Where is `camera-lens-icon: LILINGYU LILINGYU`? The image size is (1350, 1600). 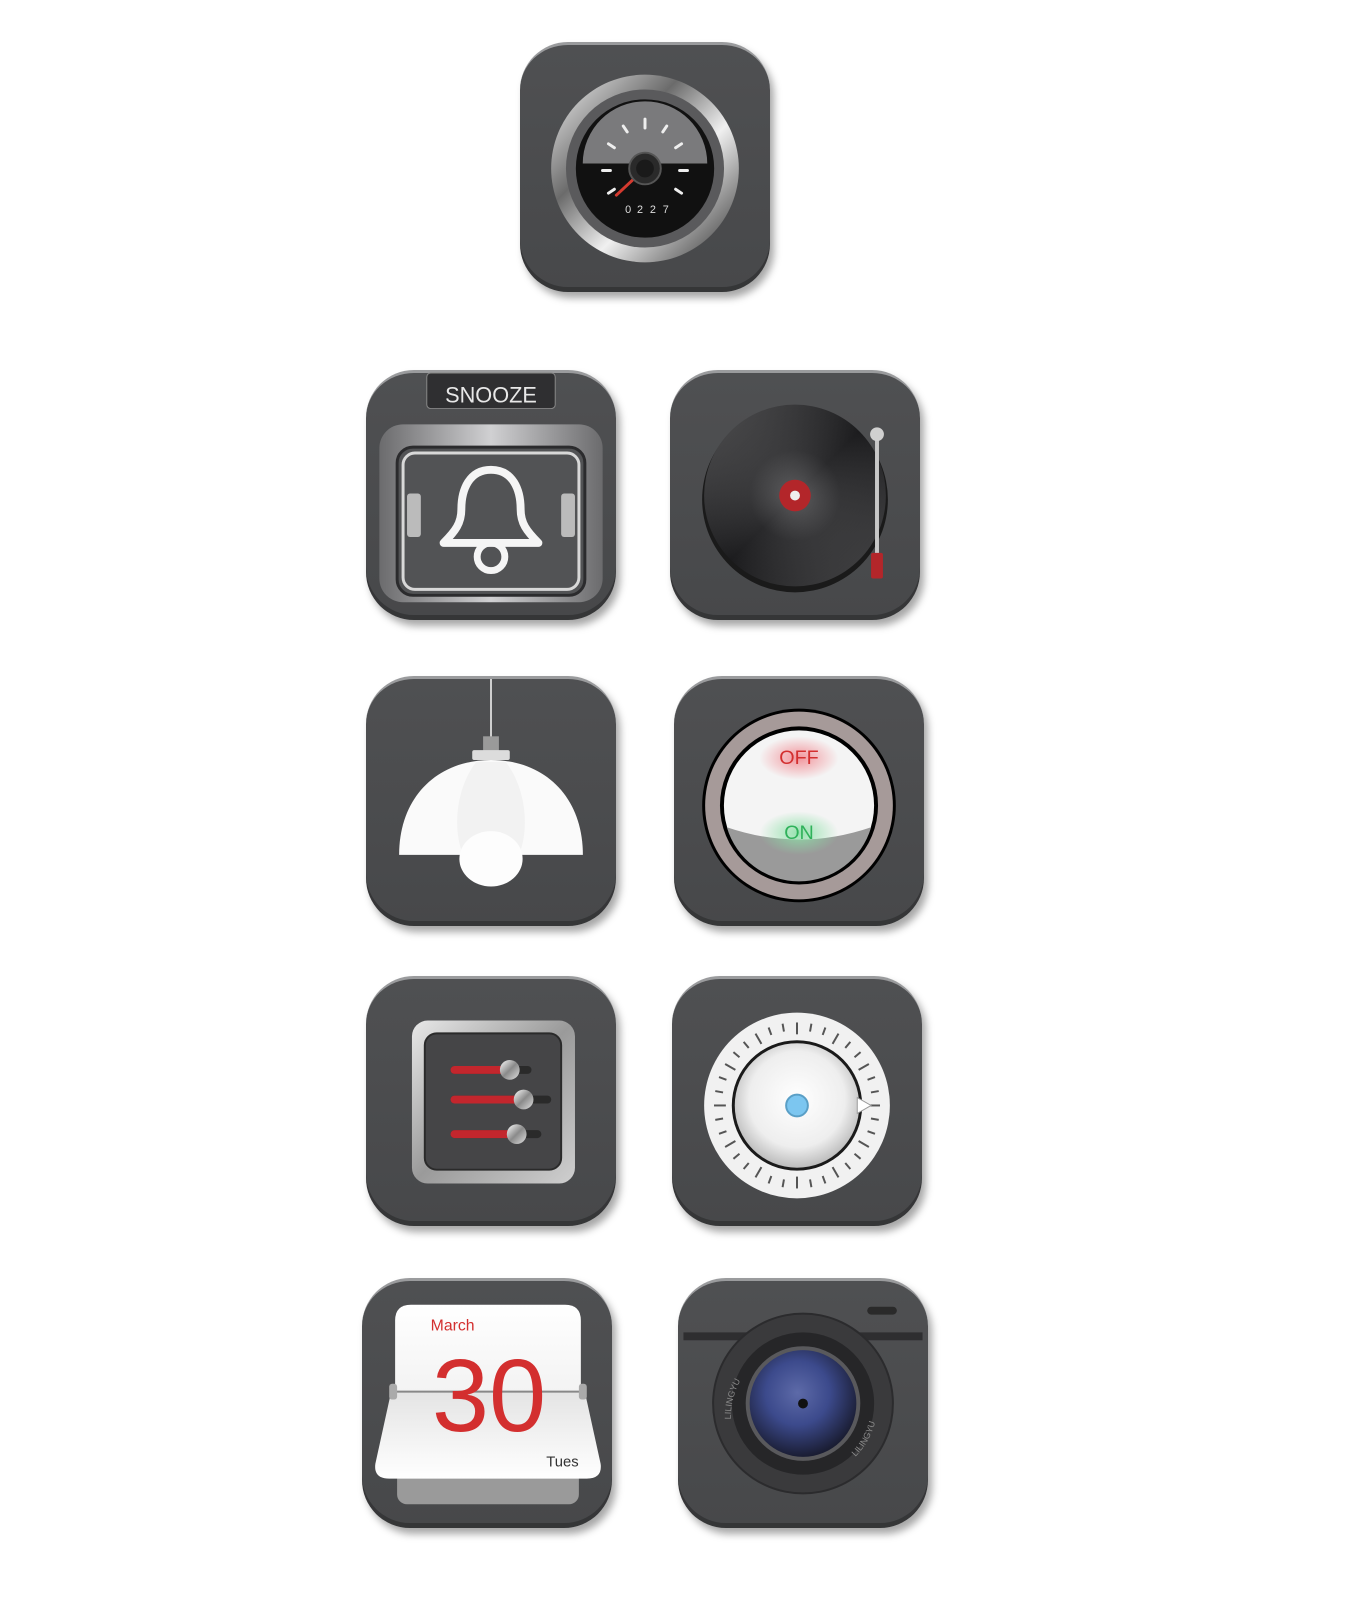 camera-lens-icon: LILINGYU LILINGYU is located at coordinates (803, 1400).